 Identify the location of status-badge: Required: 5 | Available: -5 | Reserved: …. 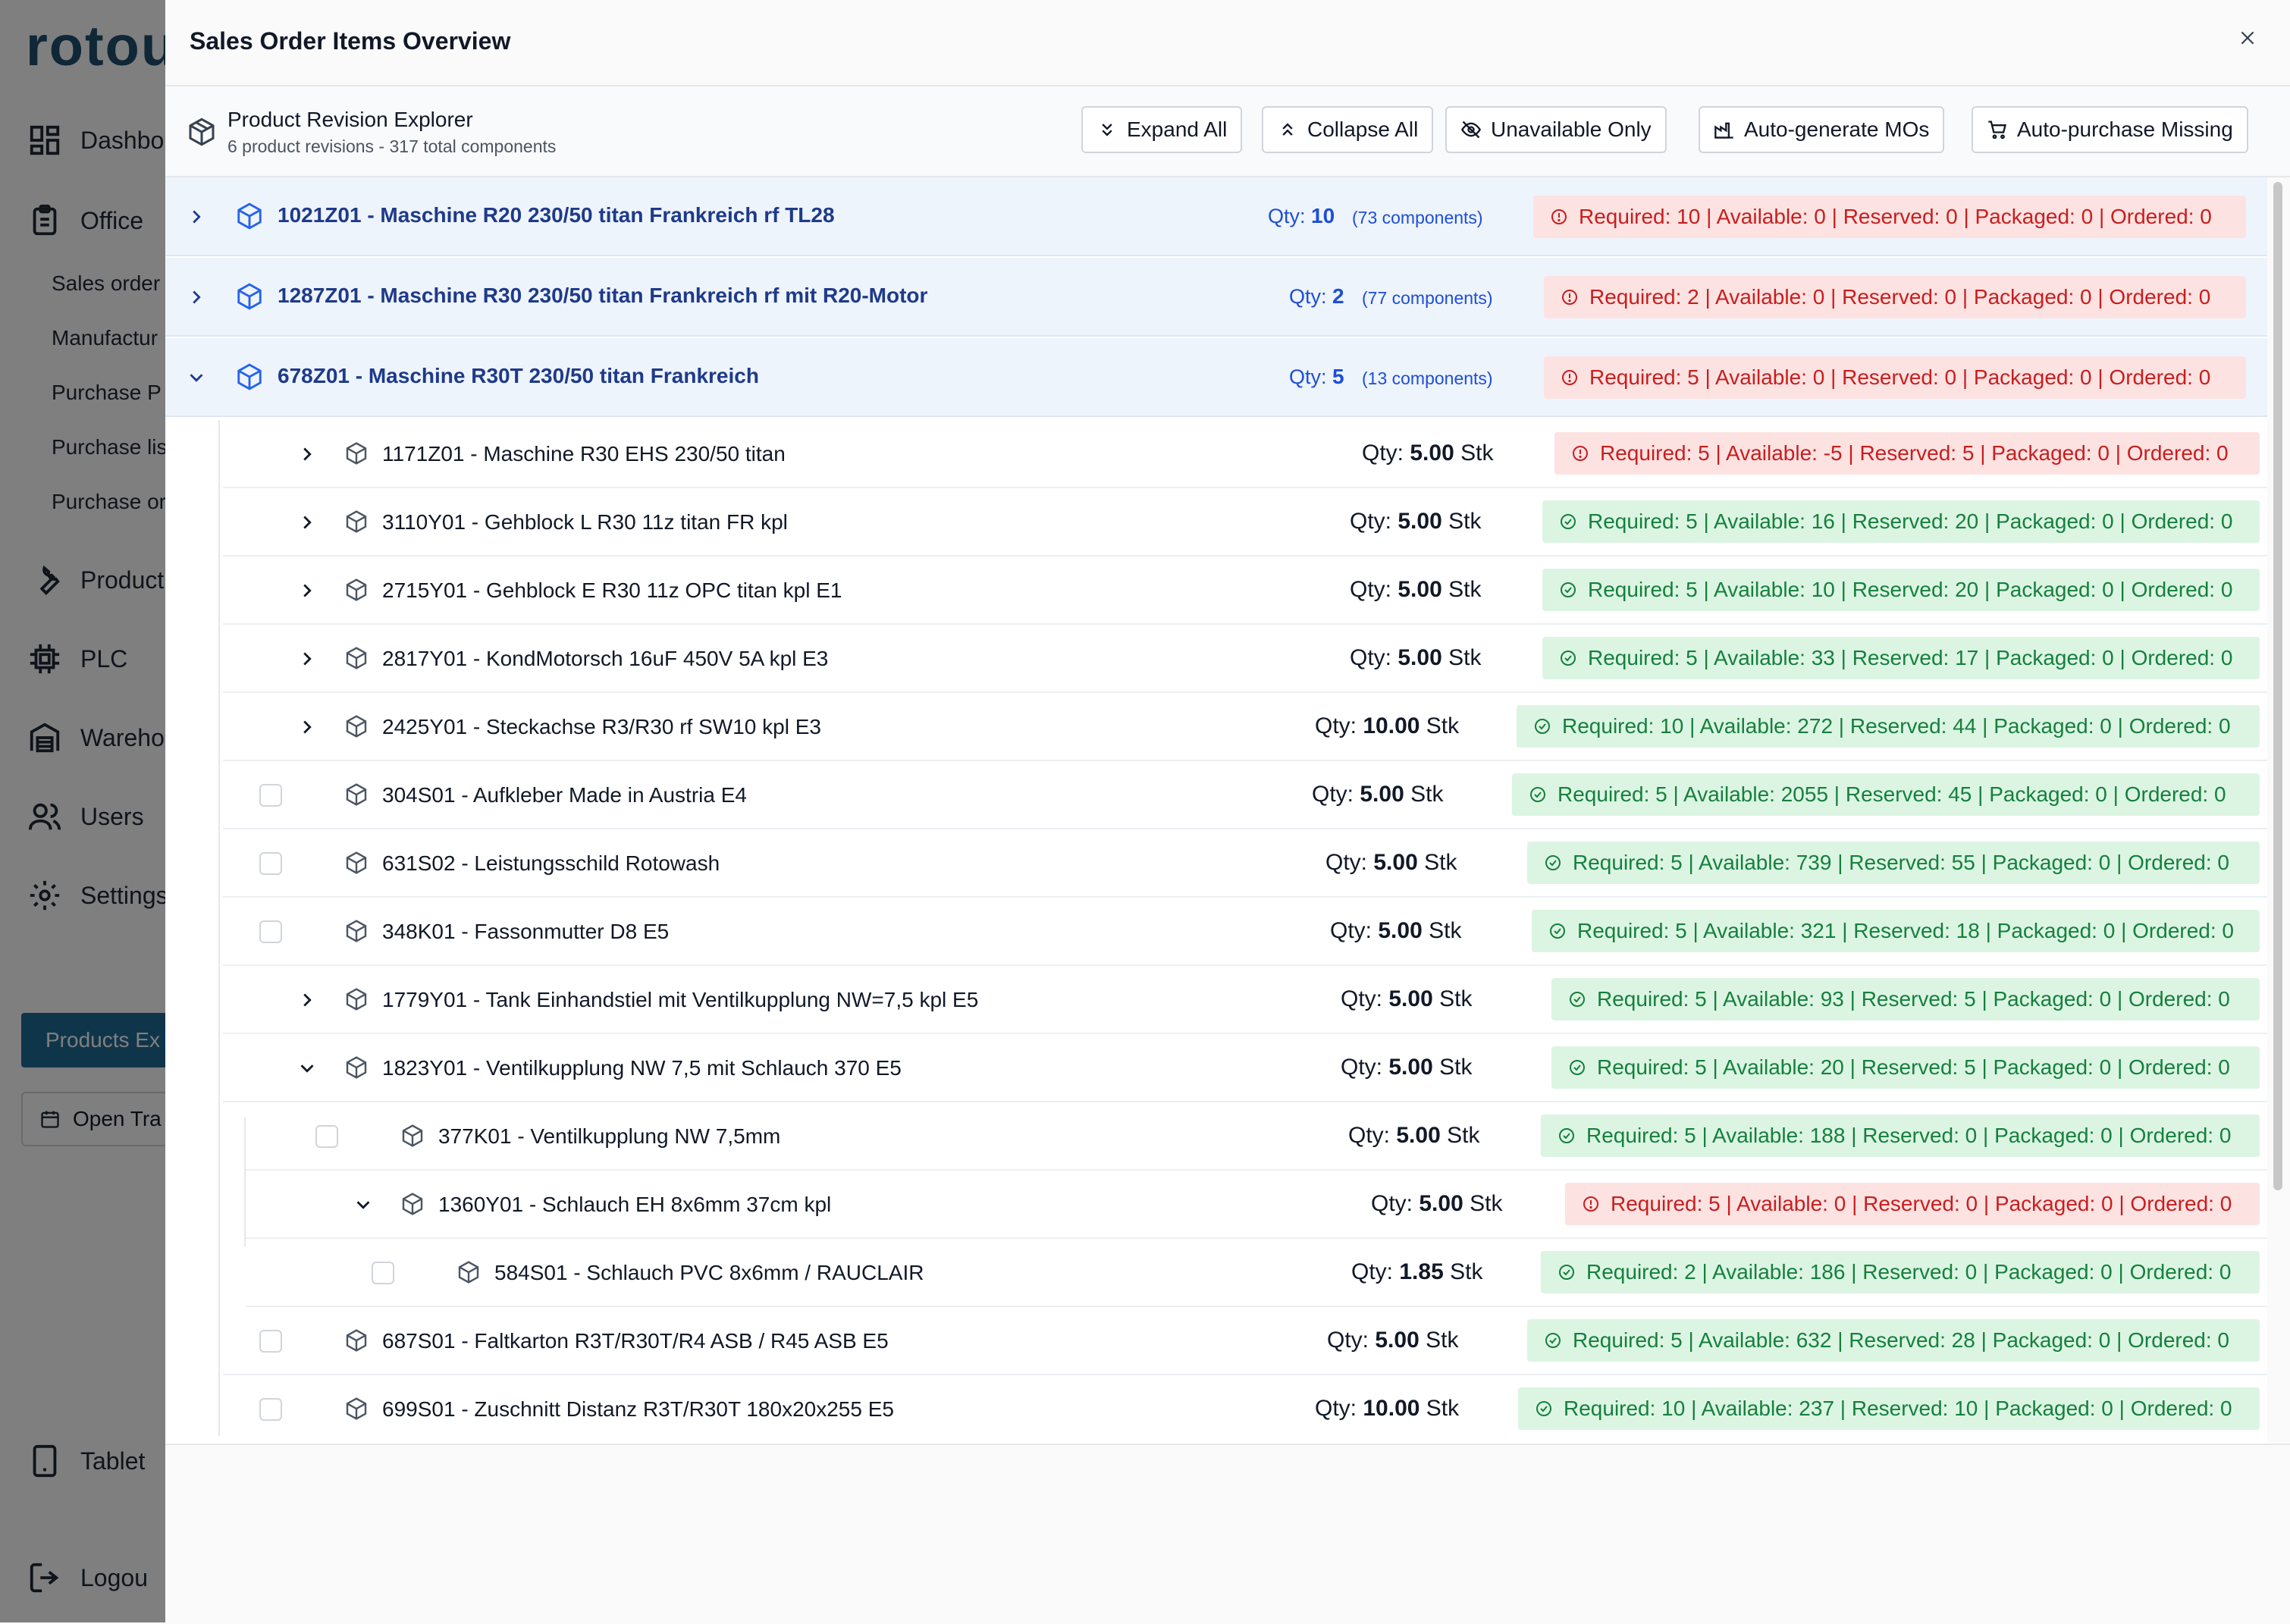
(1907, 453).